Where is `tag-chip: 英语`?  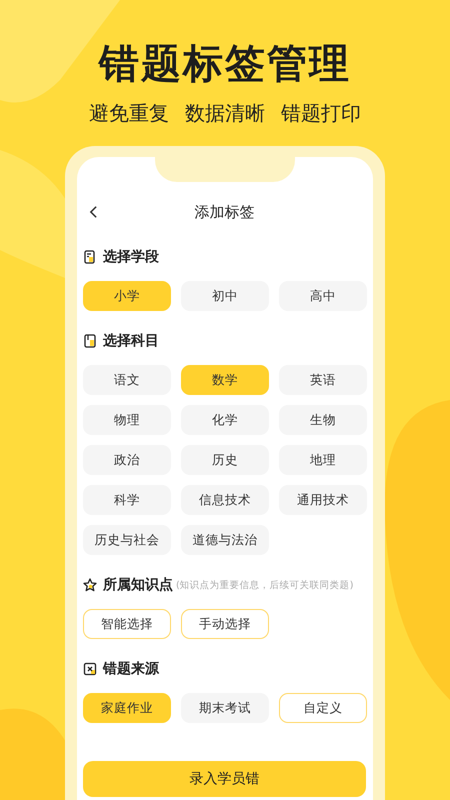 tag-chip: 英语 is located at coordinates (323, 380).